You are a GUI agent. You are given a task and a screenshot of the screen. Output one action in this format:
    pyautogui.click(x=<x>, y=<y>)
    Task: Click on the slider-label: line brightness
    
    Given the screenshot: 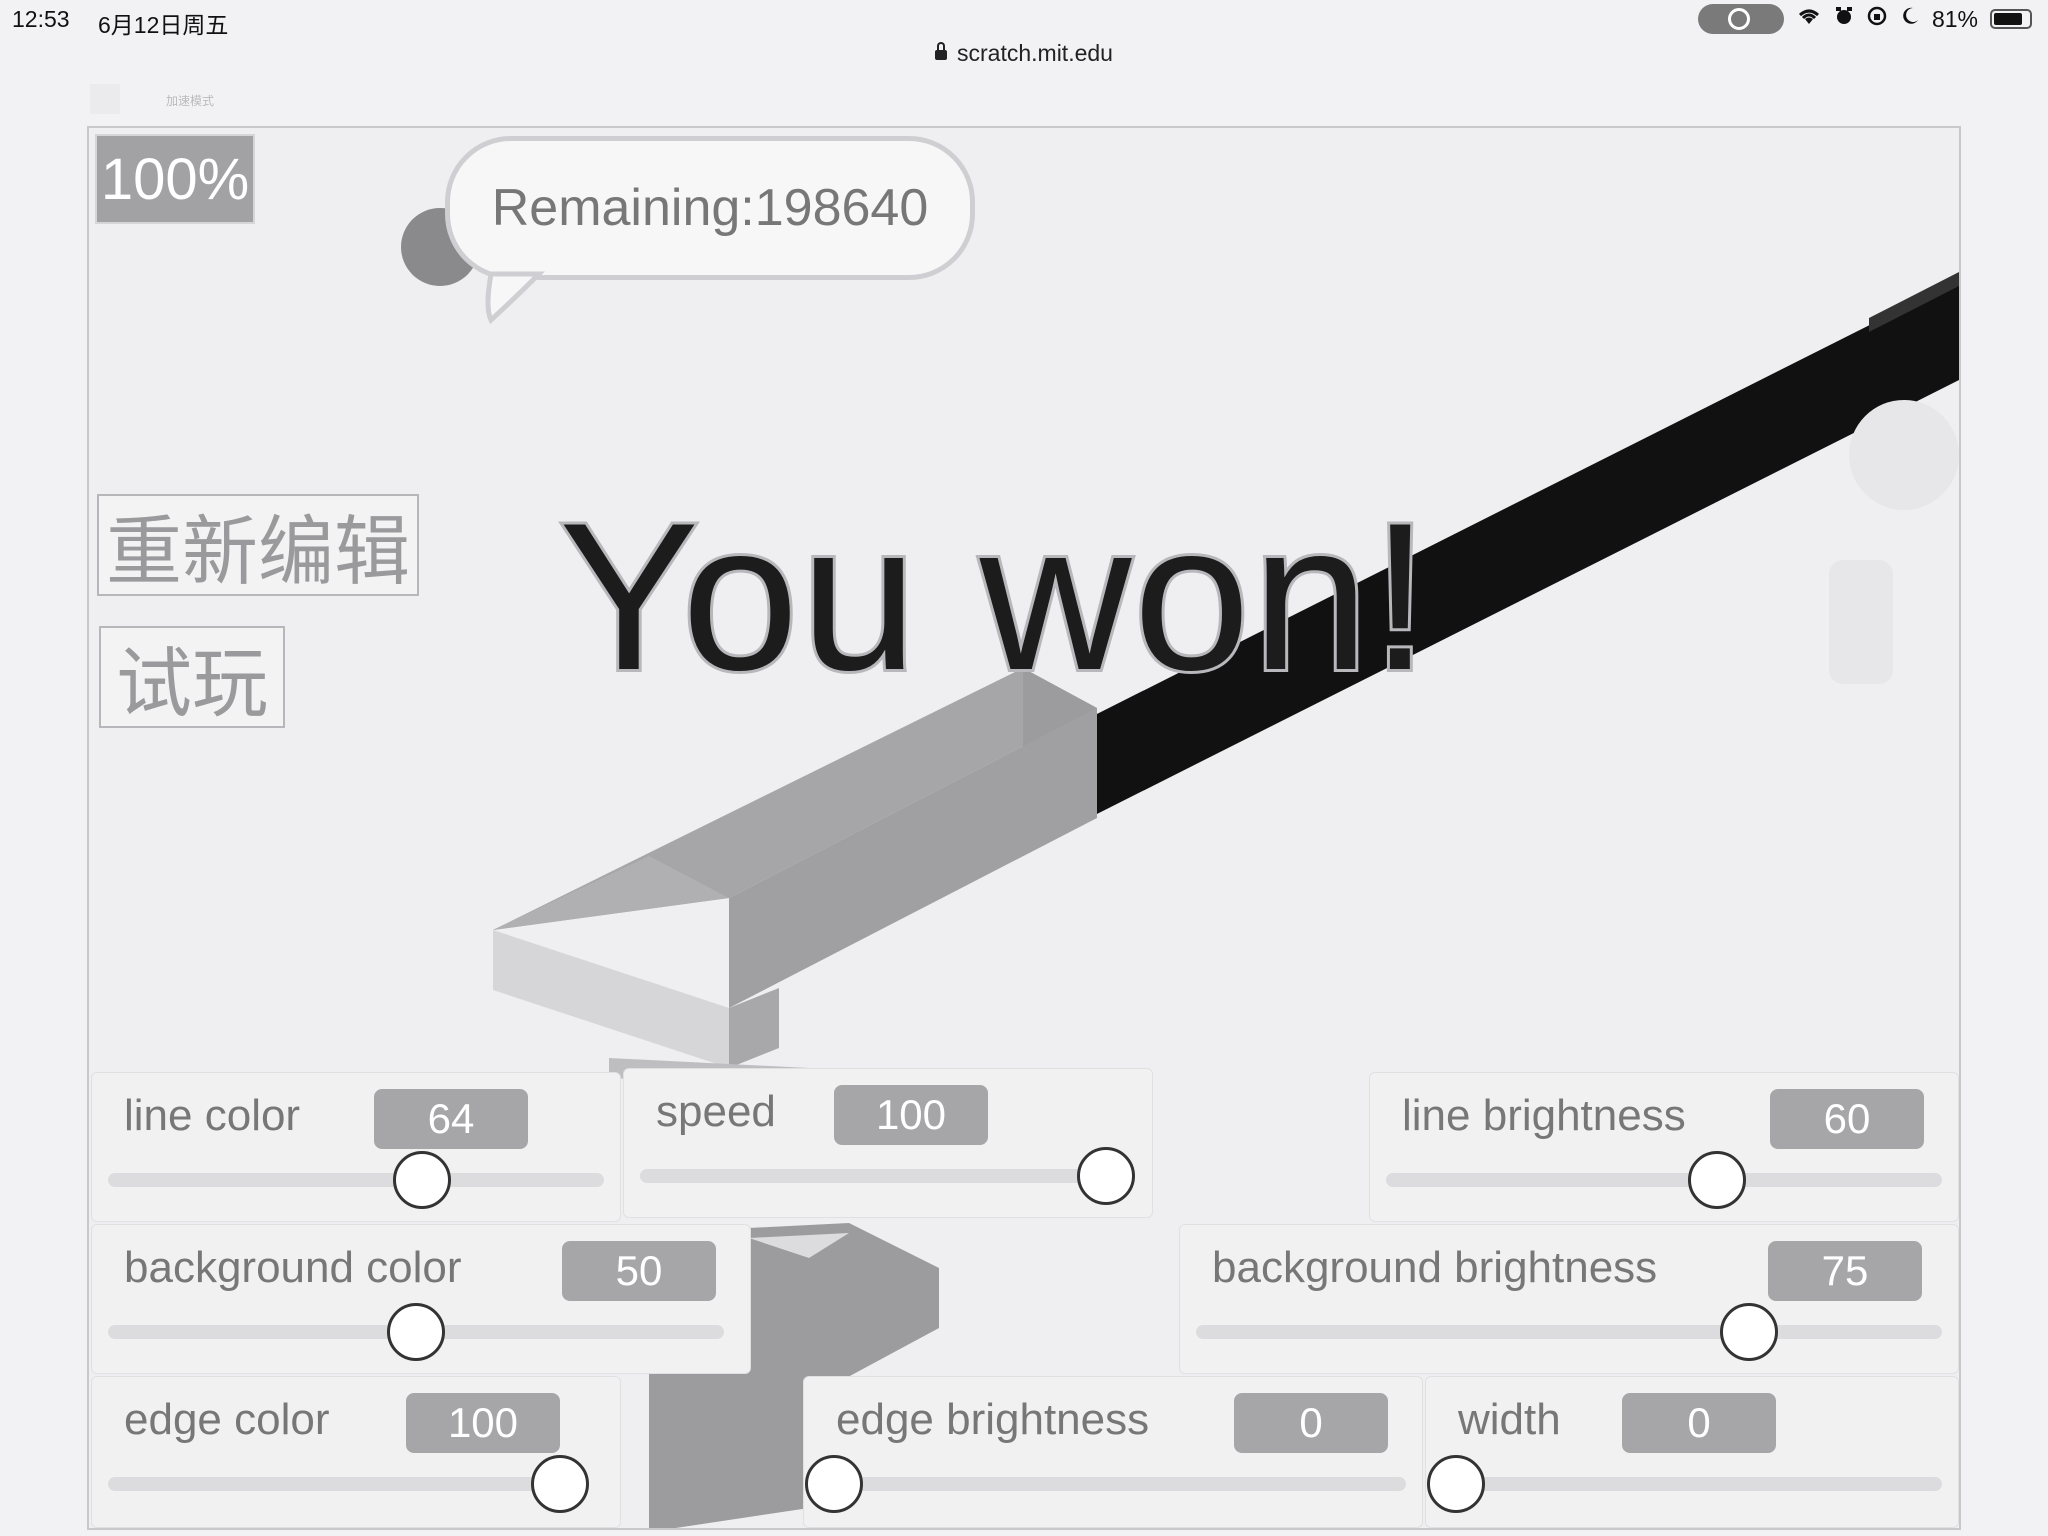 What is the action you would take?
    pyautogui.click(x=1544, y=1115)
    